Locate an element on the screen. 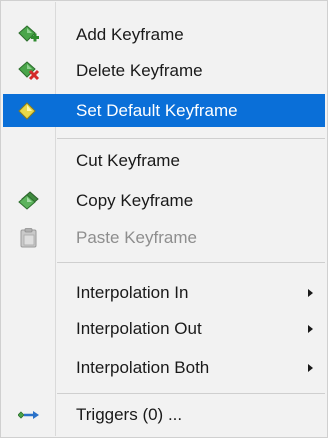 The height and width of the screenshot is (438, 328). menu-item-copy-keyframe: Copy Keyframe is located at coordinates (164, 200).